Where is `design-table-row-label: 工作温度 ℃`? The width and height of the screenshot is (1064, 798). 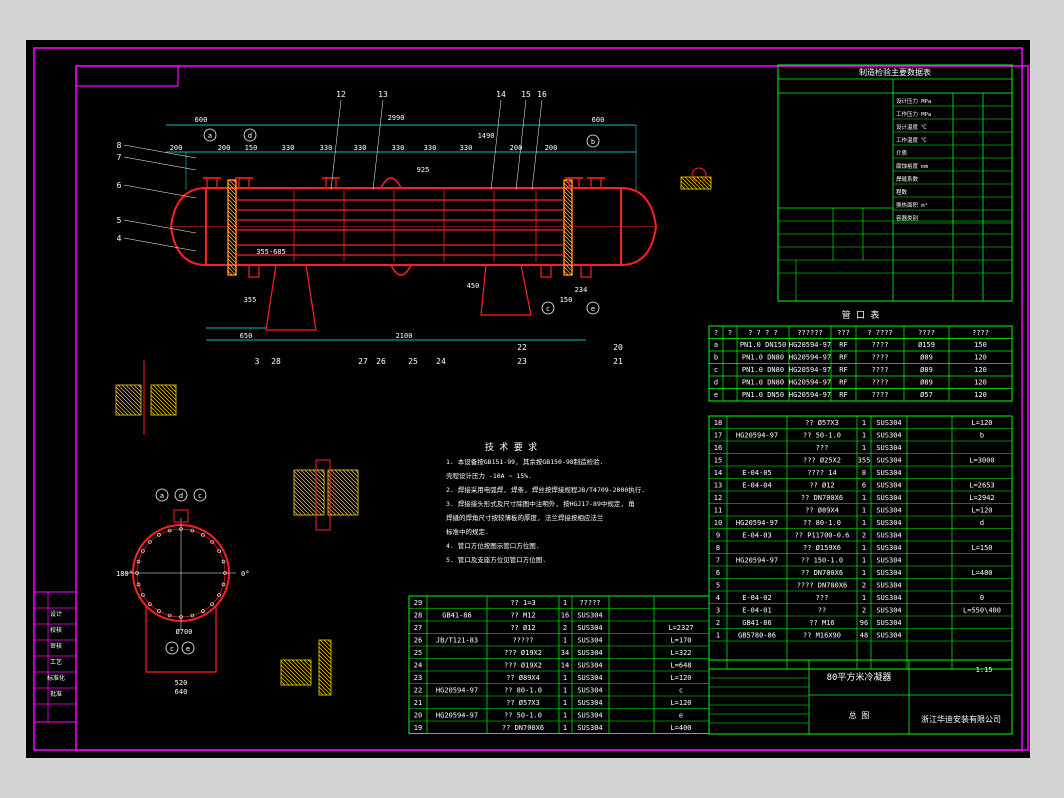
design-table-row-label: 工作温度 ℃ is located at coordinates (911, 140).